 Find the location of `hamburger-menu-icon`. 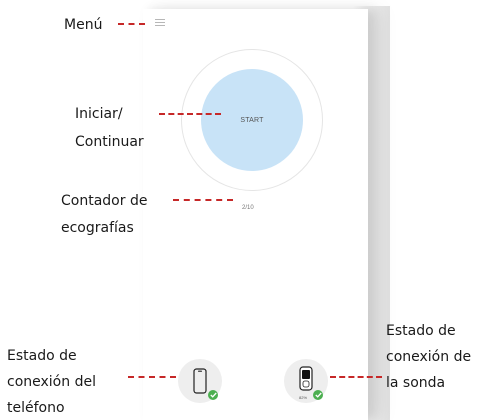

hamburger-menu-icon is located at coordinates (160, 22).